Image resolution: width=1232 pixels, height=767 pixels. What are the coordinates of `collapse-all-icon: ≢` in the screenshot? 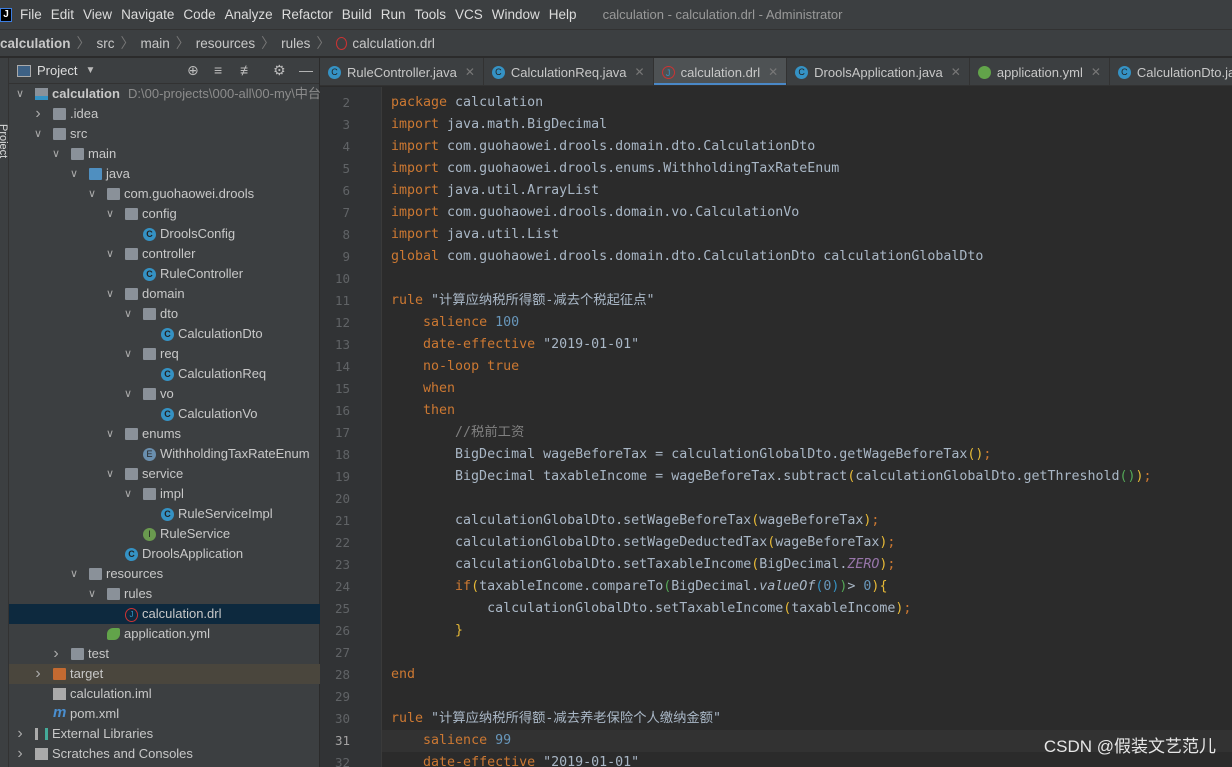 It's located at (247, 70).